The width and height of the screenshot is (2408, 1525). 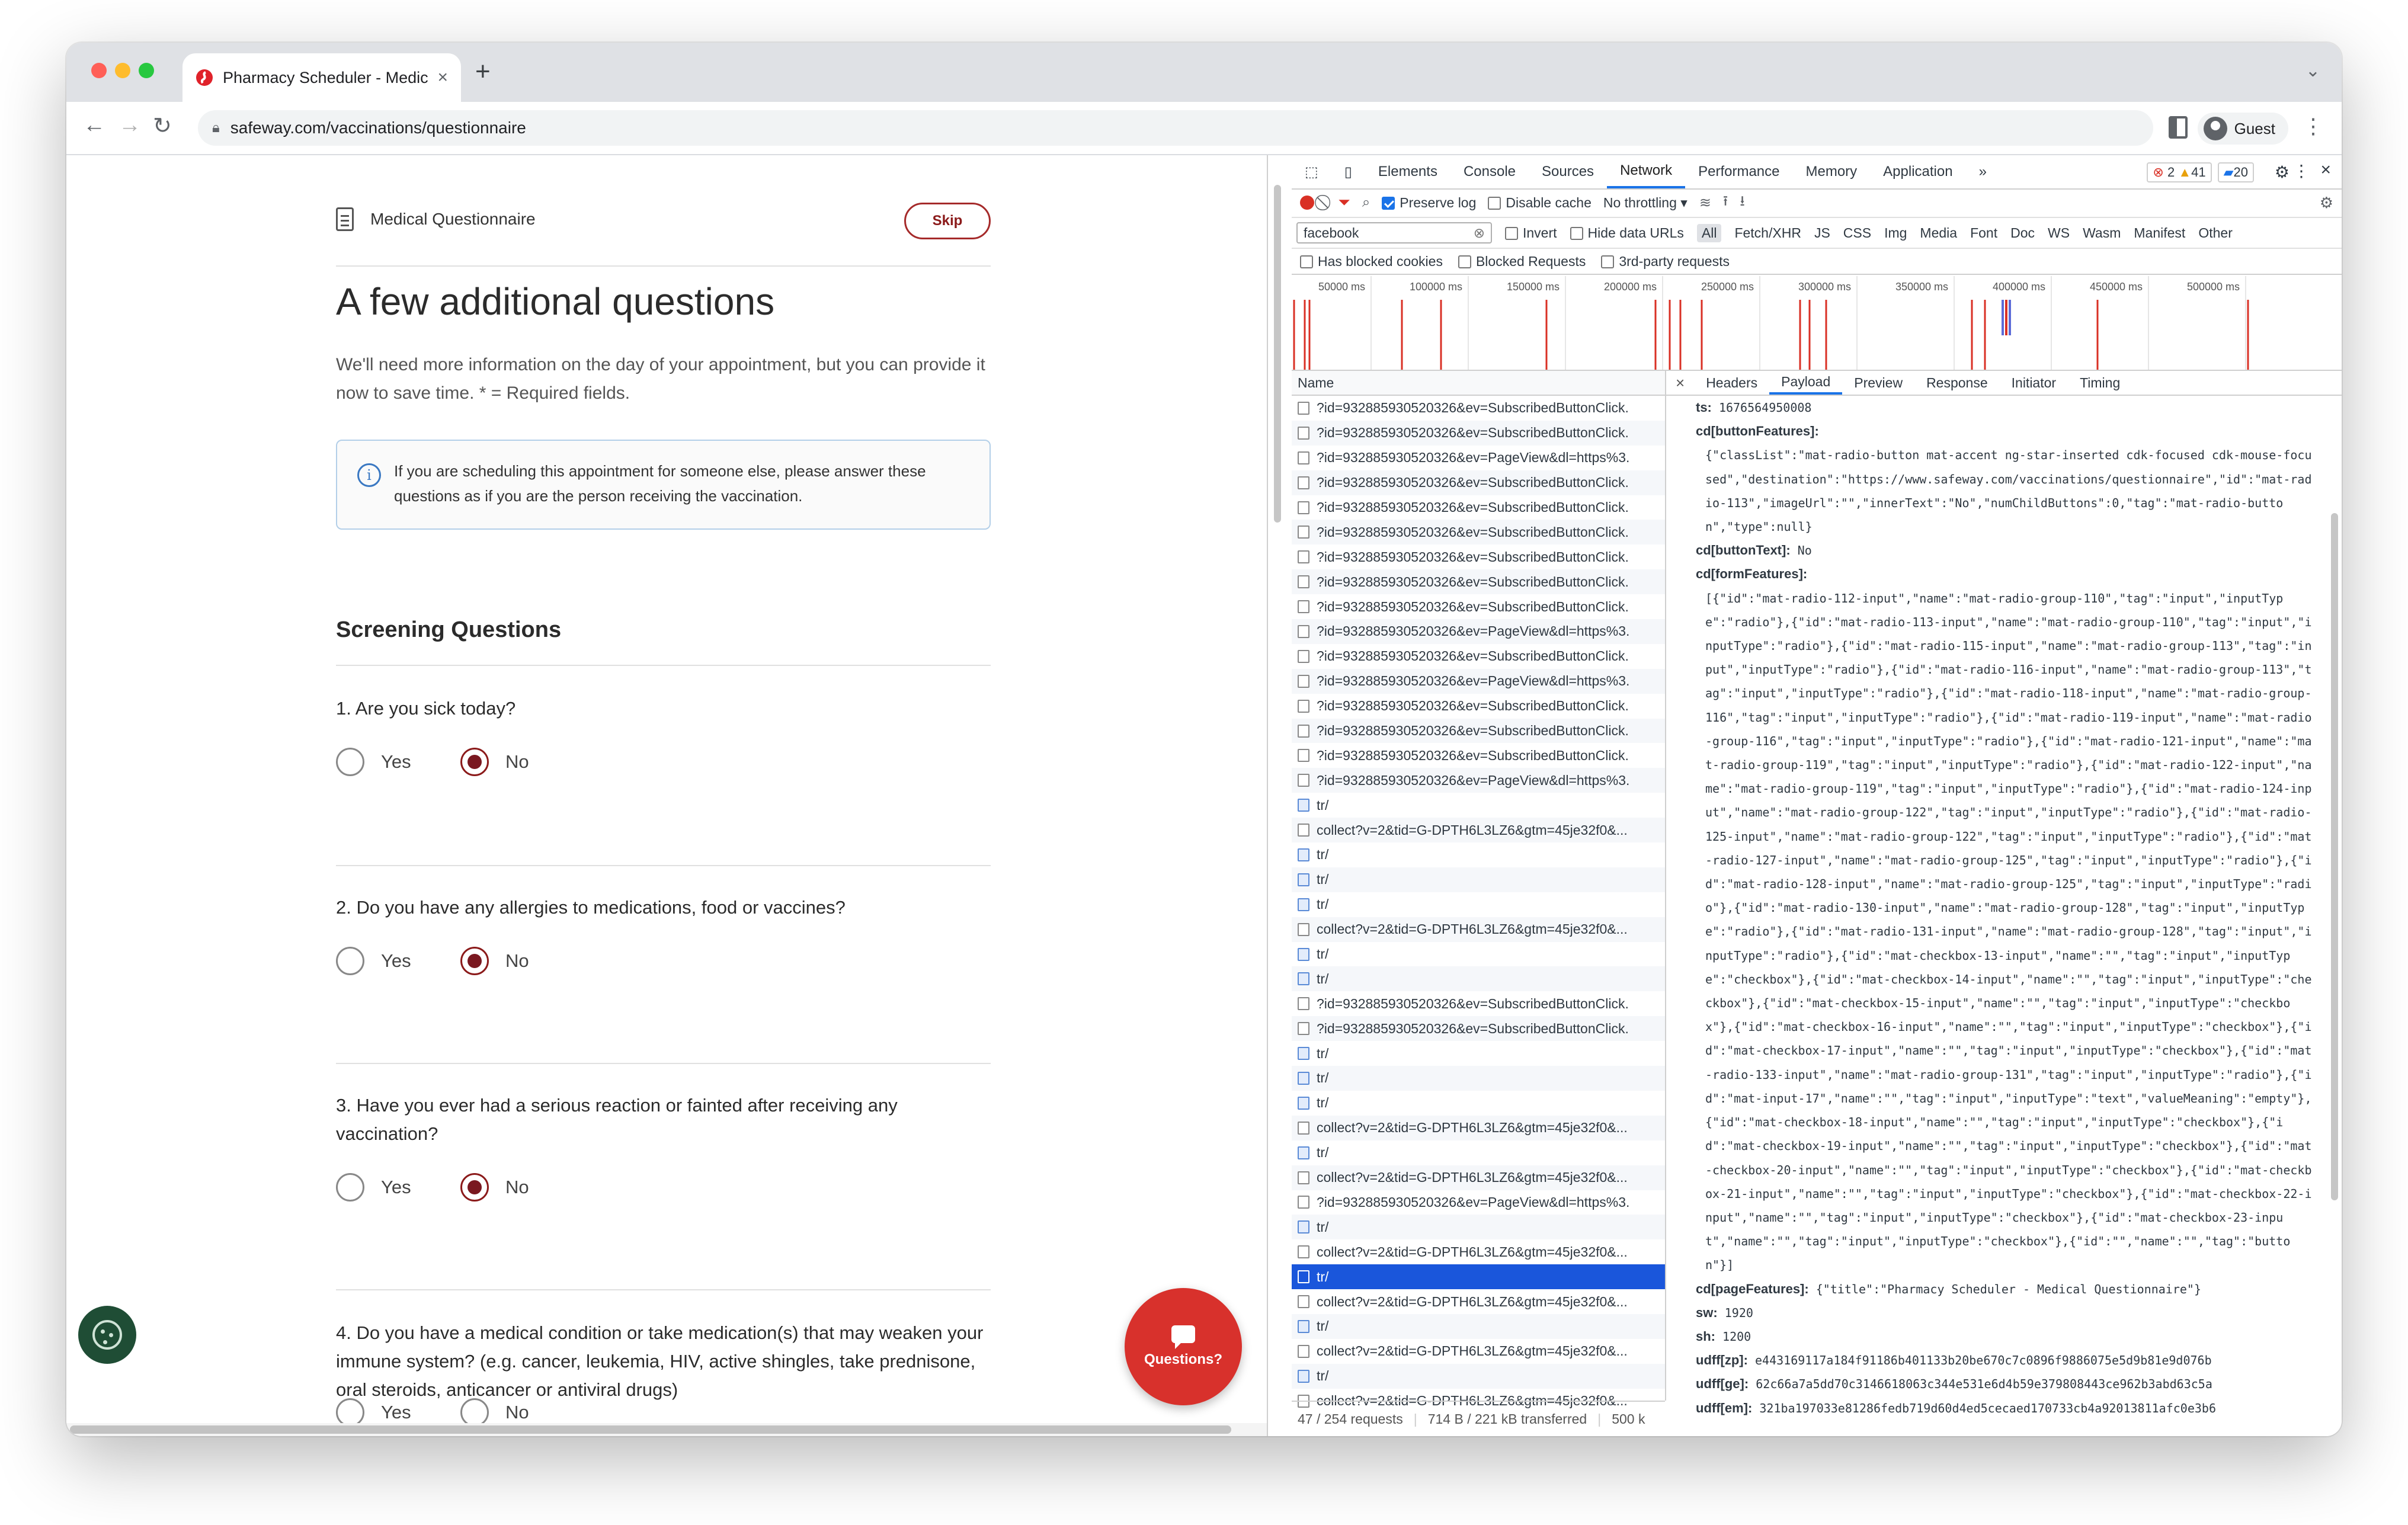 What do you see at coordinates (321, 77) in the screenshot?
I see `browser-tab: Pharmacy Scheduler - Medical ×` at bounding box center [321, 77].